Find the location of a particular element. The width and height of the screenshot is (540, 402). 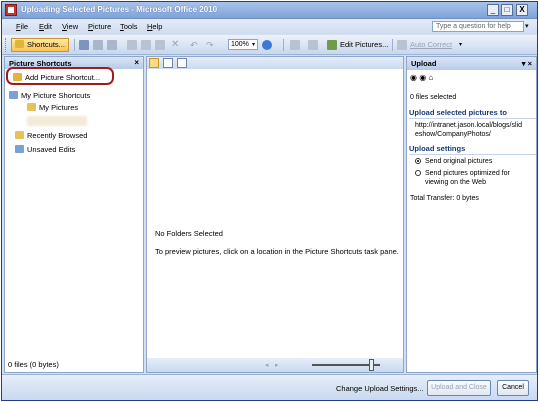

filmstrip-view-icon is located at coordinates (168, 63).